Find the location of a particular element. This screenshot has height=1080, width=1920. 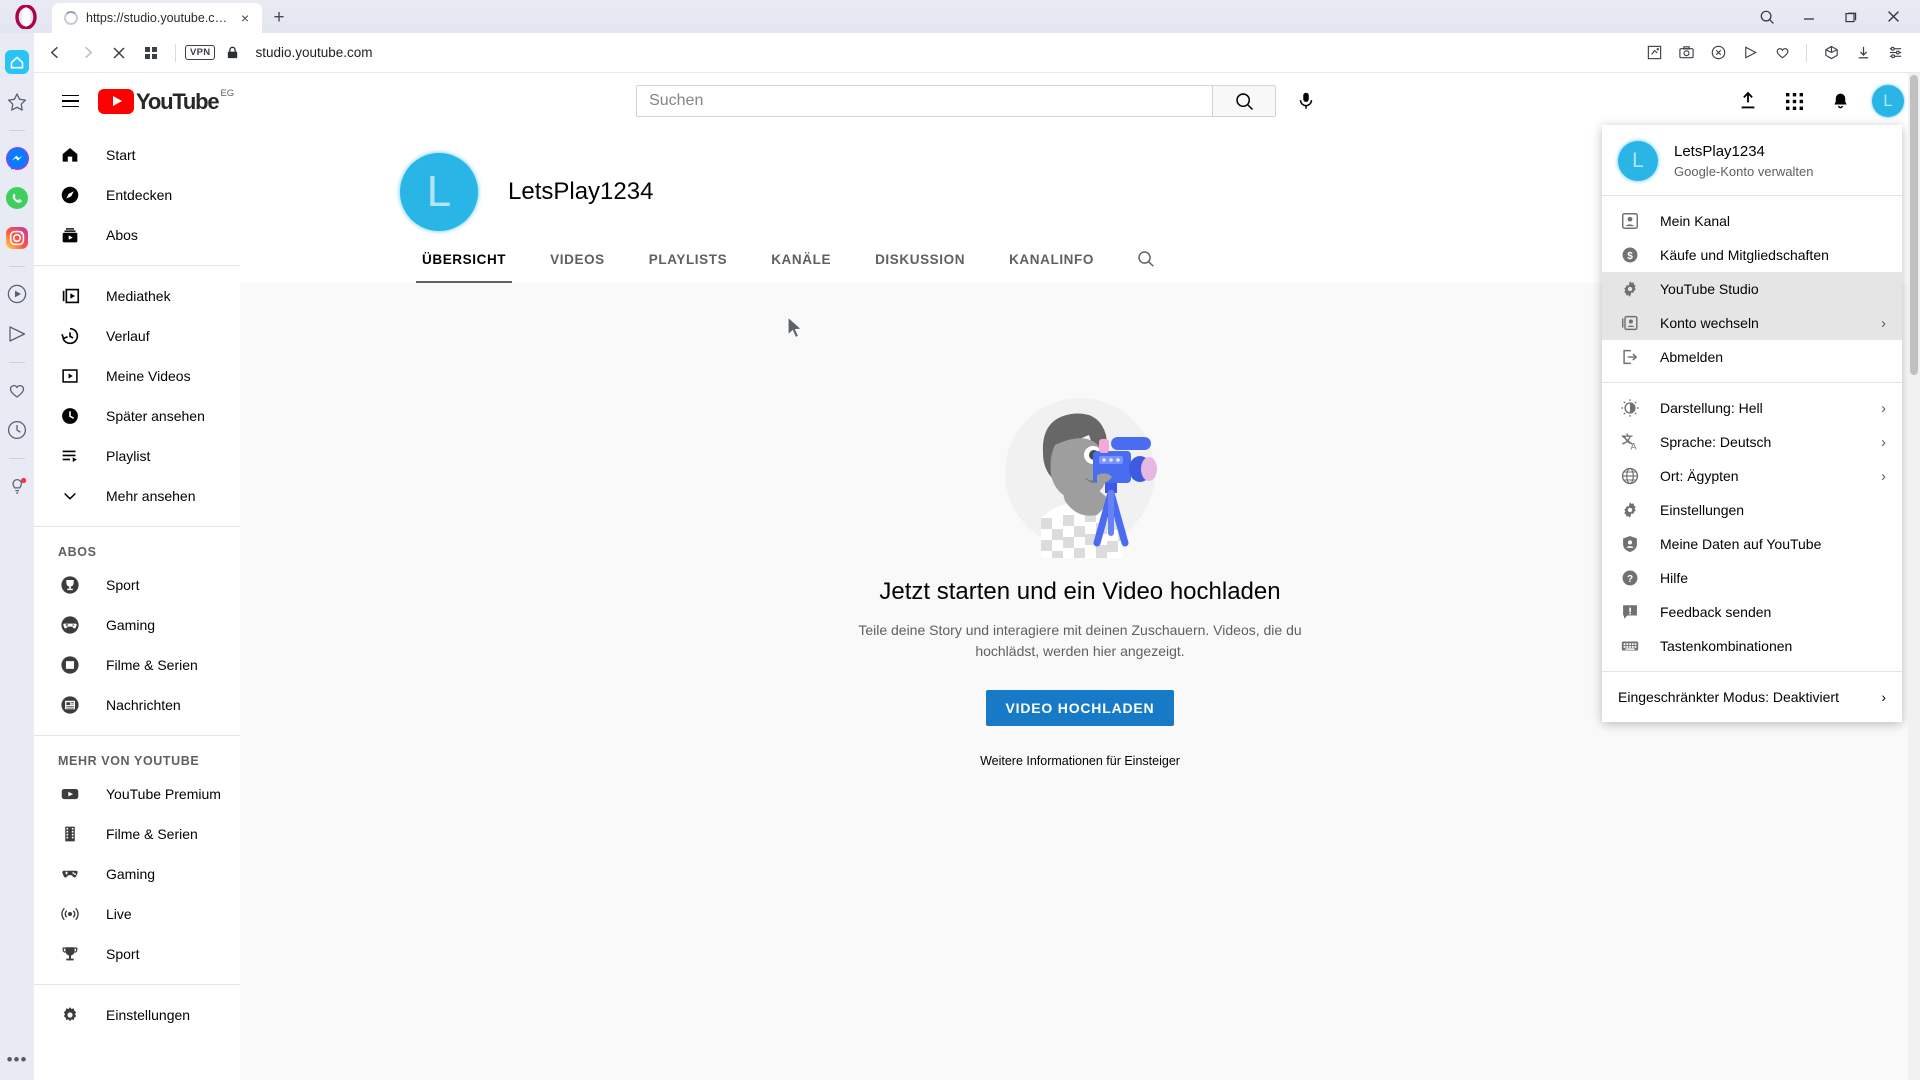

rail-whatsapp-icon is located at coordinates (17, 198).